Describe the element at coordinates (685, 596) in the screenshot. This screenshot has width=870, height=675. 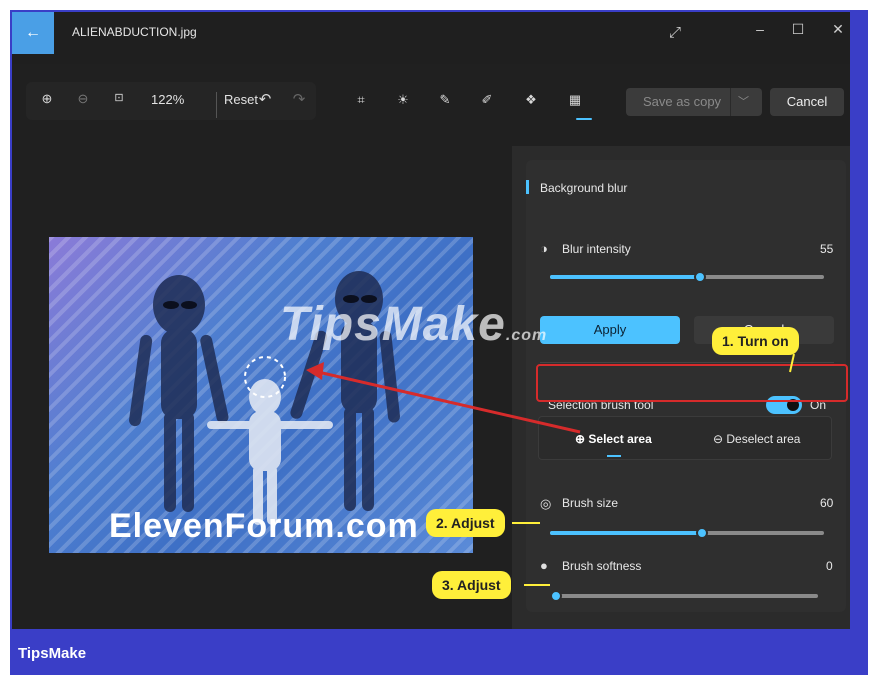
I see `brush-softness-track` at that location.